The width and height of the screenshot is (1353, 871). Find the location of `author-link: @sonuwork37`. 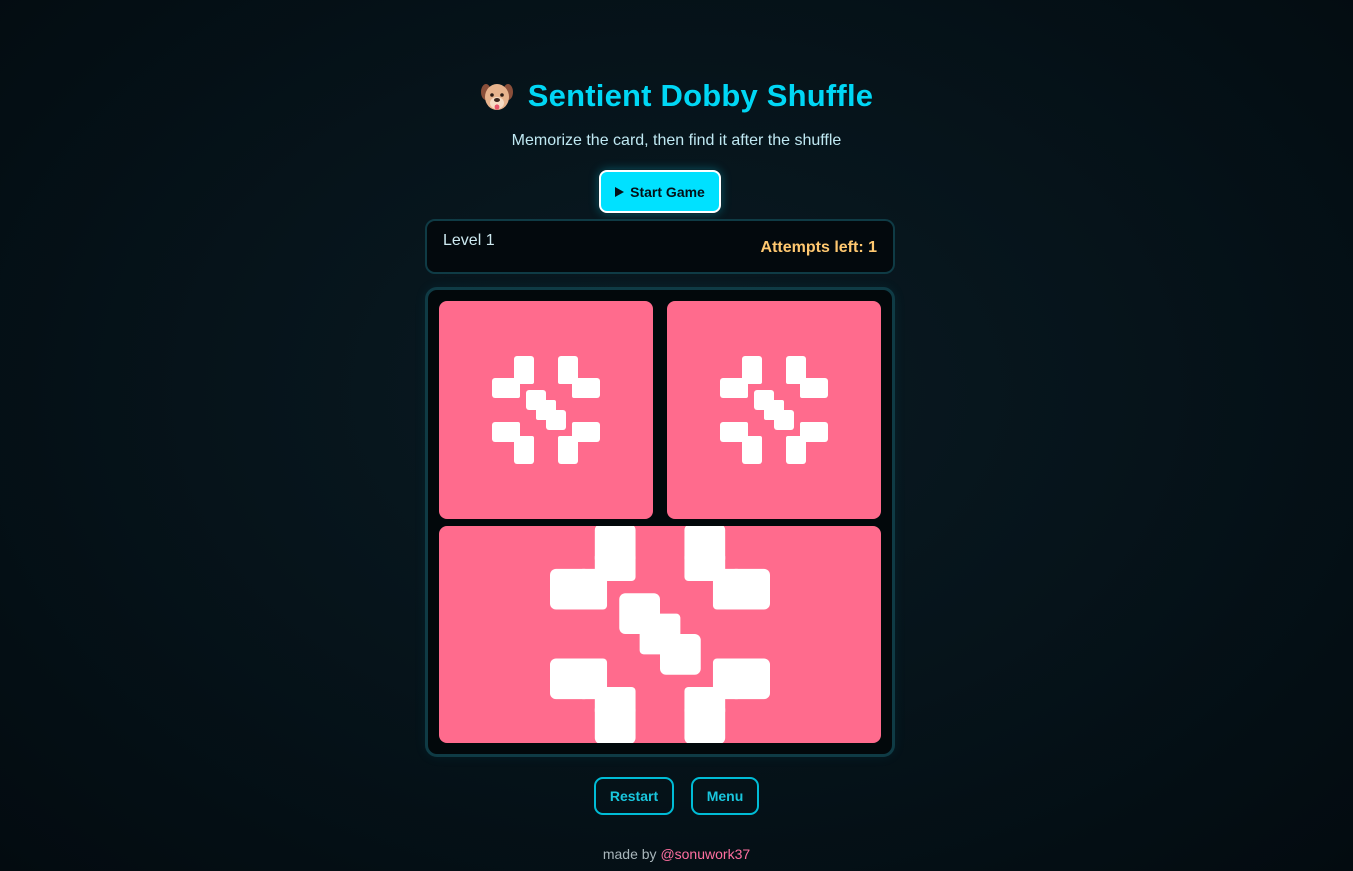

author-link: @sonuwork37 is located at coordinates (705, 854).